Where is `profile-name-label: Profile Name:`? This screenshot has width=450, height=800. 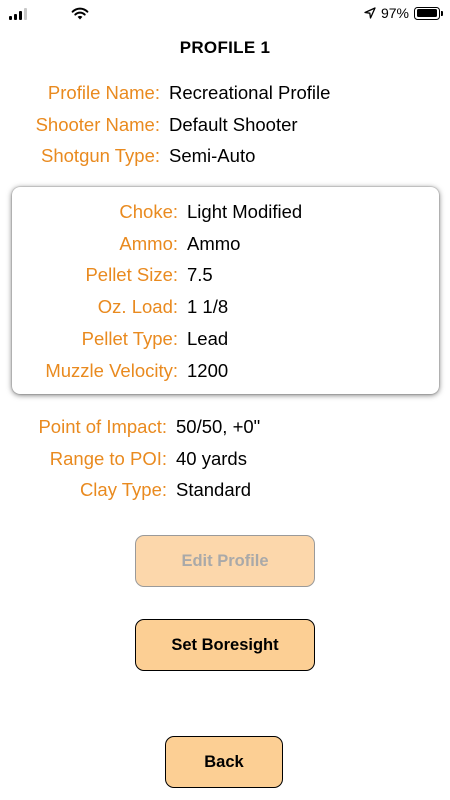 profile-name-label: Profile Name: is located at coordinates (103, 92).